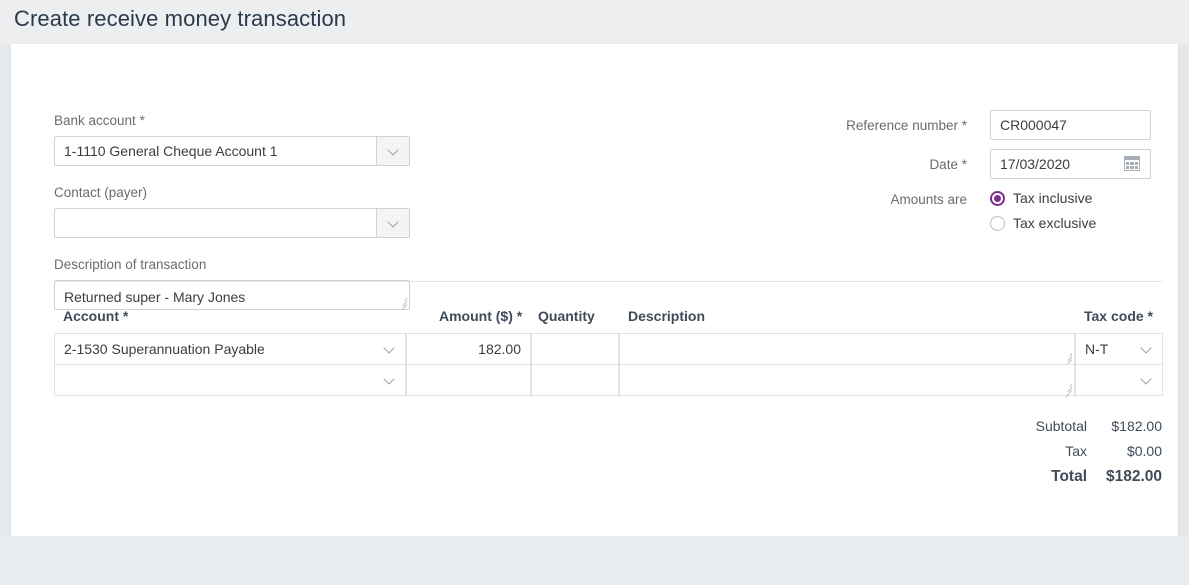 The image size is (1189, 585). I want to click on reference-number-value: CR000047, so click(1033, 125).